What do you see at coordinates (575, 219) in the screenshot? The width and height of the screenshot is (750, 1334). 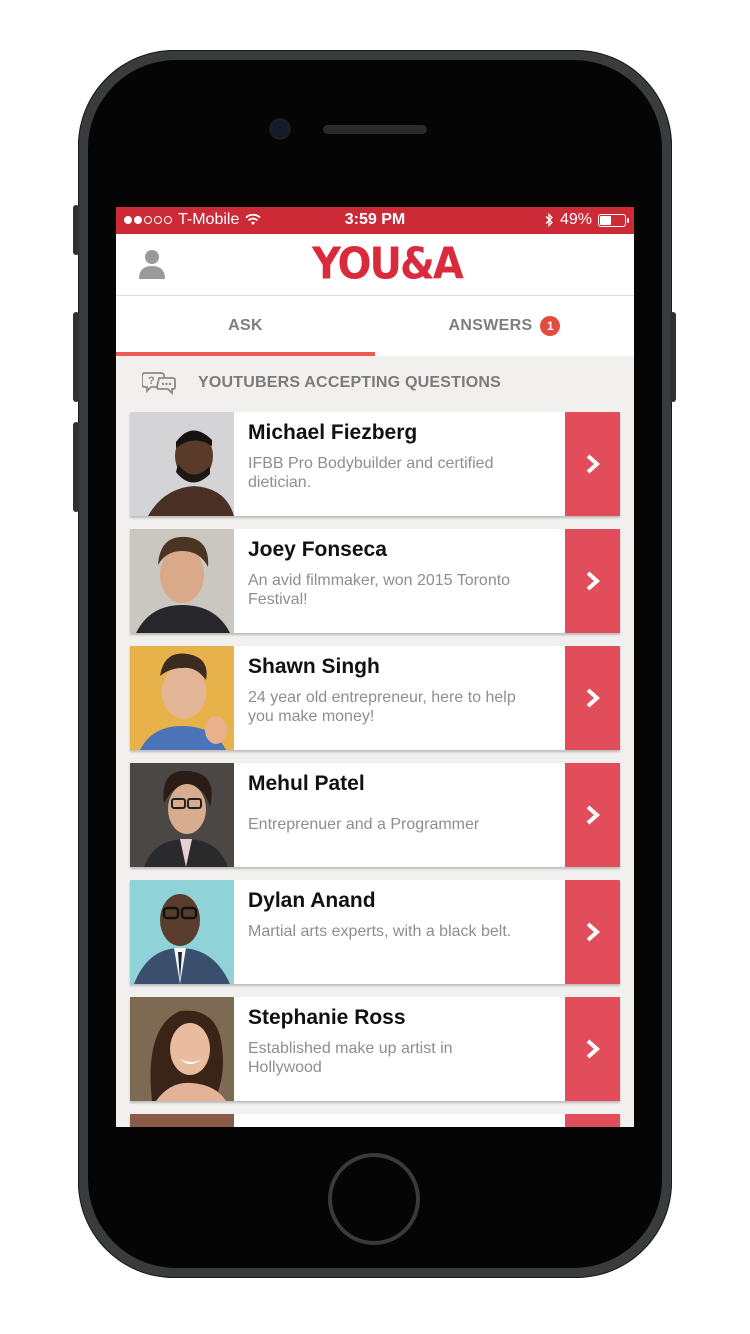 I see `battery-percent: 49%` at bounding box center [575, 219].